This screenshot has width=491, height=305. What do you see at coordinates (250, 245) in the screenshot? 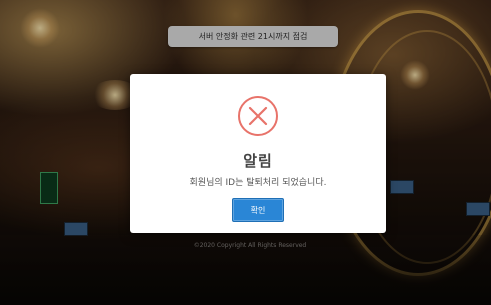
I see `footer-copyright: ©2020 Copyright All Rights Reserved` at bounding box center [250, 245].